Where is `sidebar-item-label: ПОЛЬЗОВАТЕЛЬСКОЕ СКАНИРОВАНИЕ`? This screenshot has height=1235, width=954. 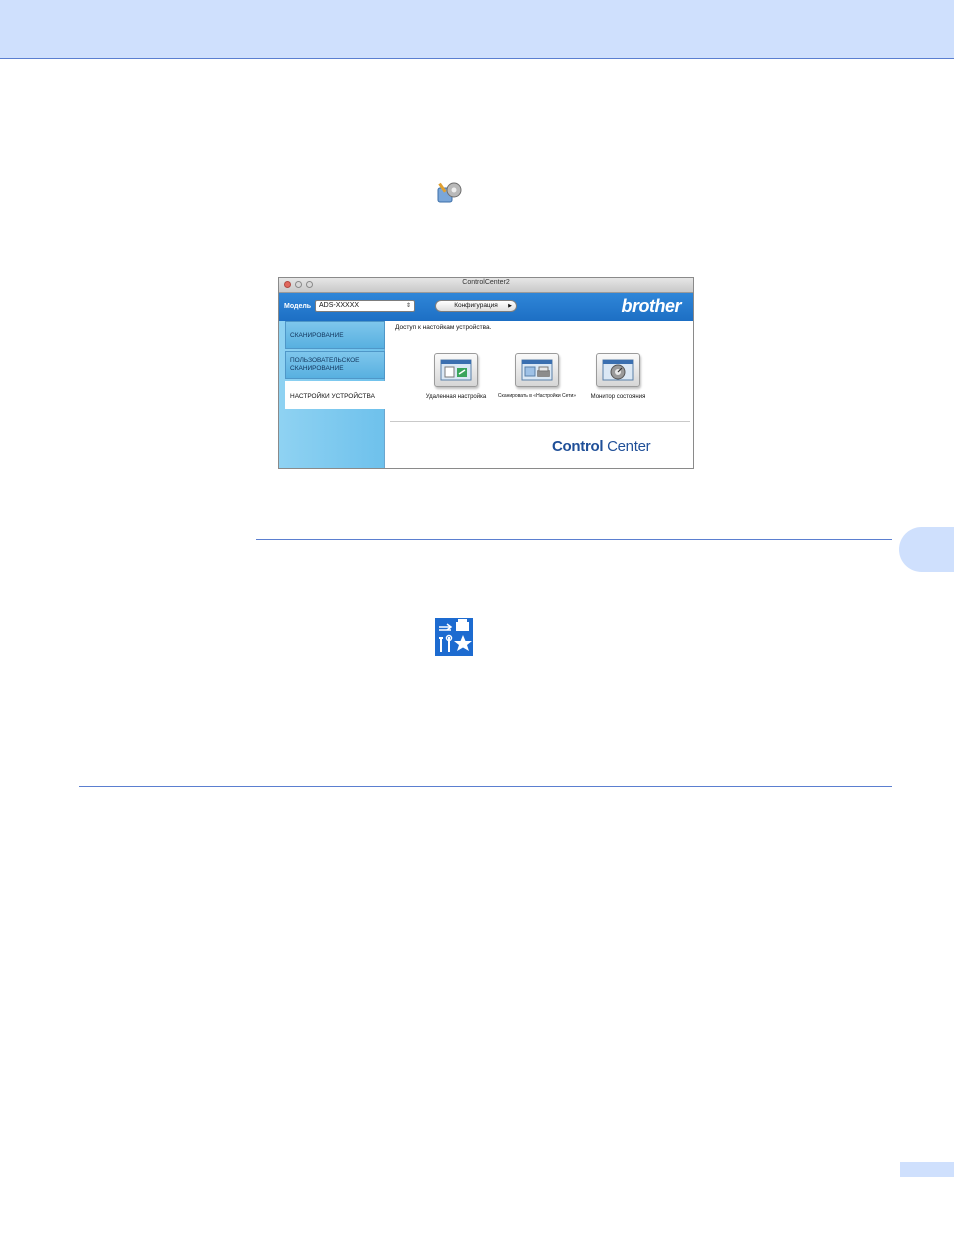
sidebar-item-label: ПОЛЬЗОВАТЕЛЬСКОЕ СКАНИРОВАНИЕ is located at coordinates (325, 364).